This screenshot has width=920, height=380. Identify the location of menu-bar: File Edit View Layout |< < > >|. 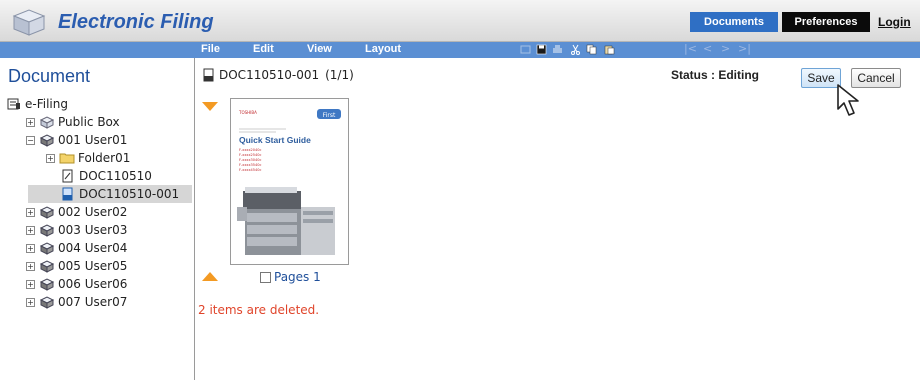
(460, 50).